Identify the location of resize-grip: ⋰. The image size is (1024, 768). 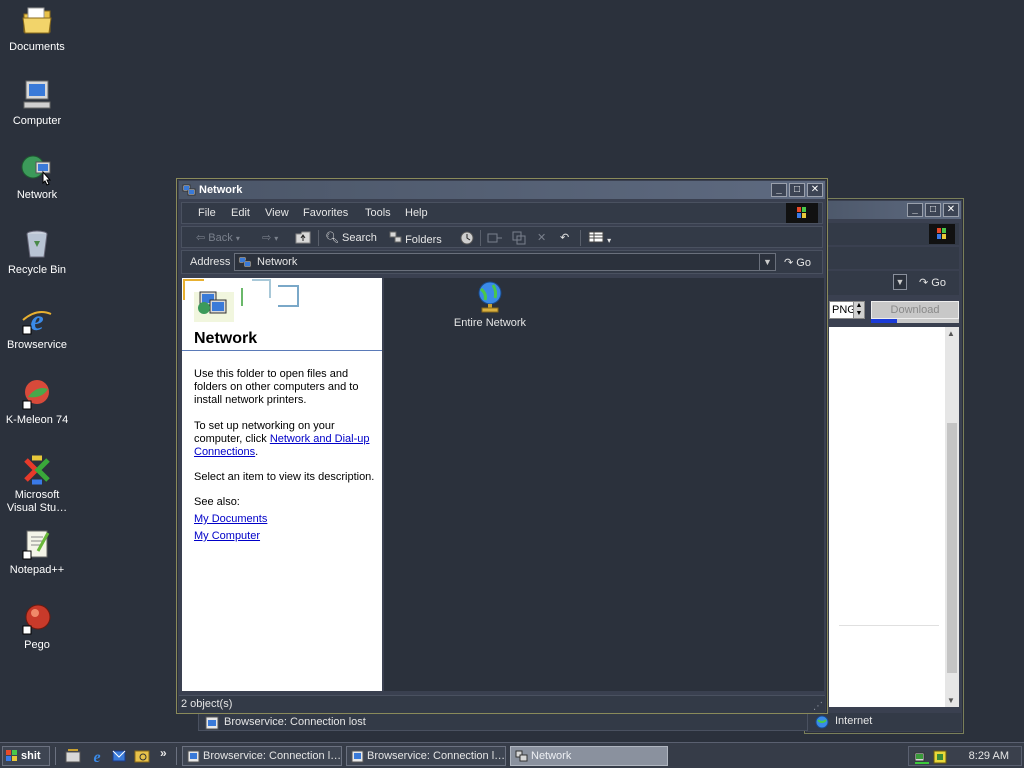
(818, 706).